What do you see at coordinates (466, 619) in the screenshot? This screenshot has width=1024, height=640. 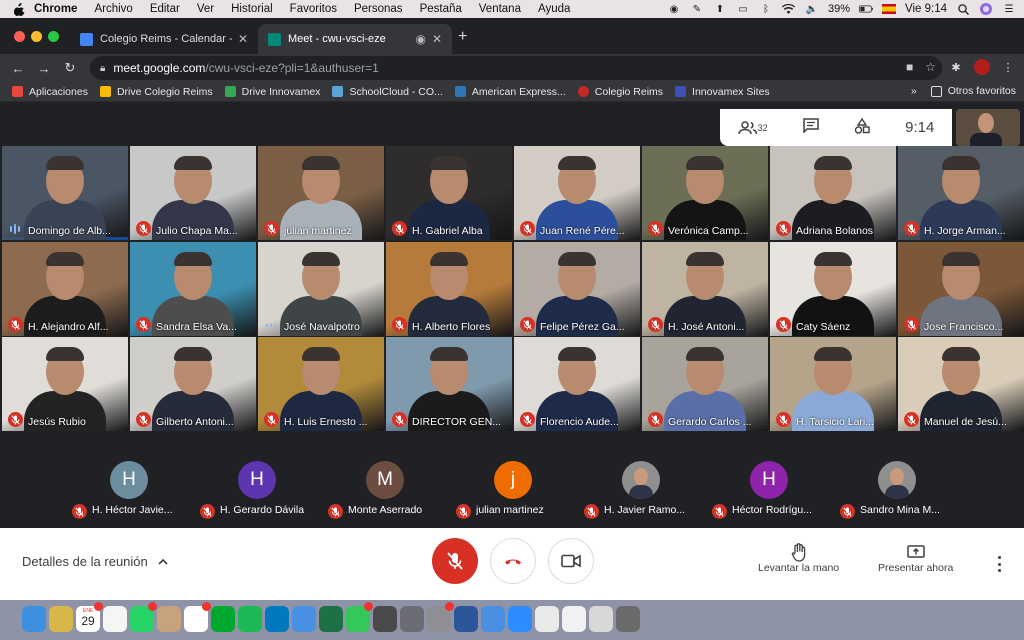 I see `word-icon` at bounding box center [466, 619].